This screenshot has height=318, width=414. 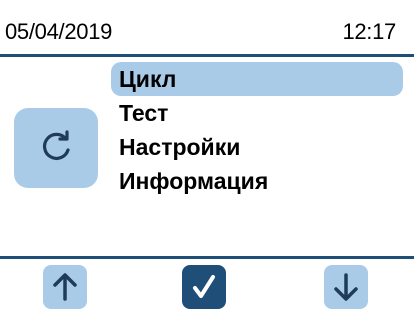 I want to click on refresh-cycle-icon, so click(x=56, y=145).